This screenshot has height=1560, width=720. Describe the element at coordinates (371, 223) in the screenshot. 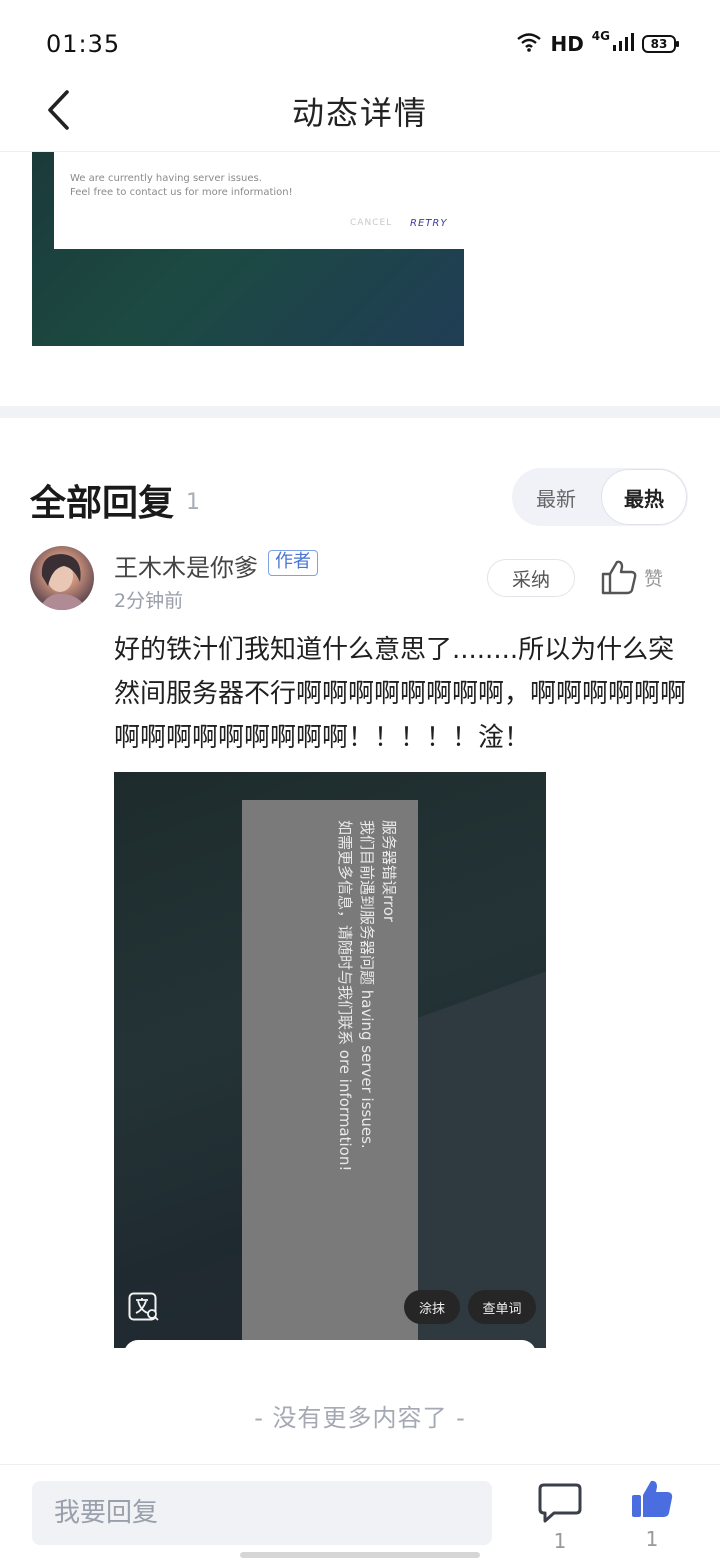

I see `dialog-cancel-label: CANCEL` at that location.